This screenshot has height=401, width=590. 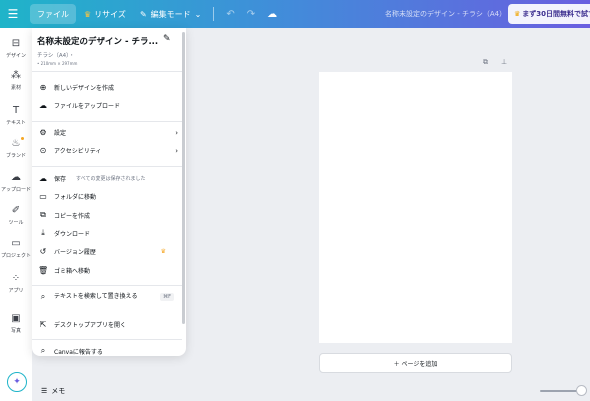 I want to click on rail-item-design: ⊟ デザイン, so click(x=16, y=48).